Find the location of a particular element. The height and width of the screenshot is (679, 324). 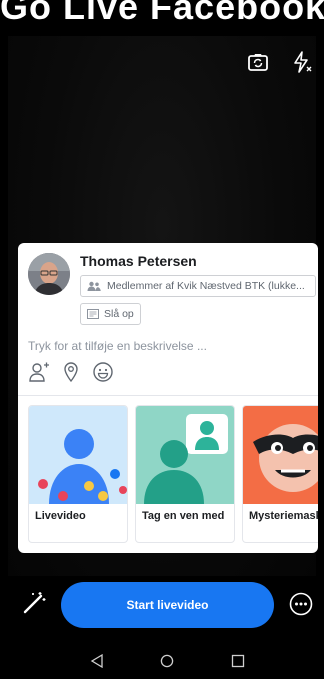

user-name: Thomas Petersen is located at coordinates (138, 261).